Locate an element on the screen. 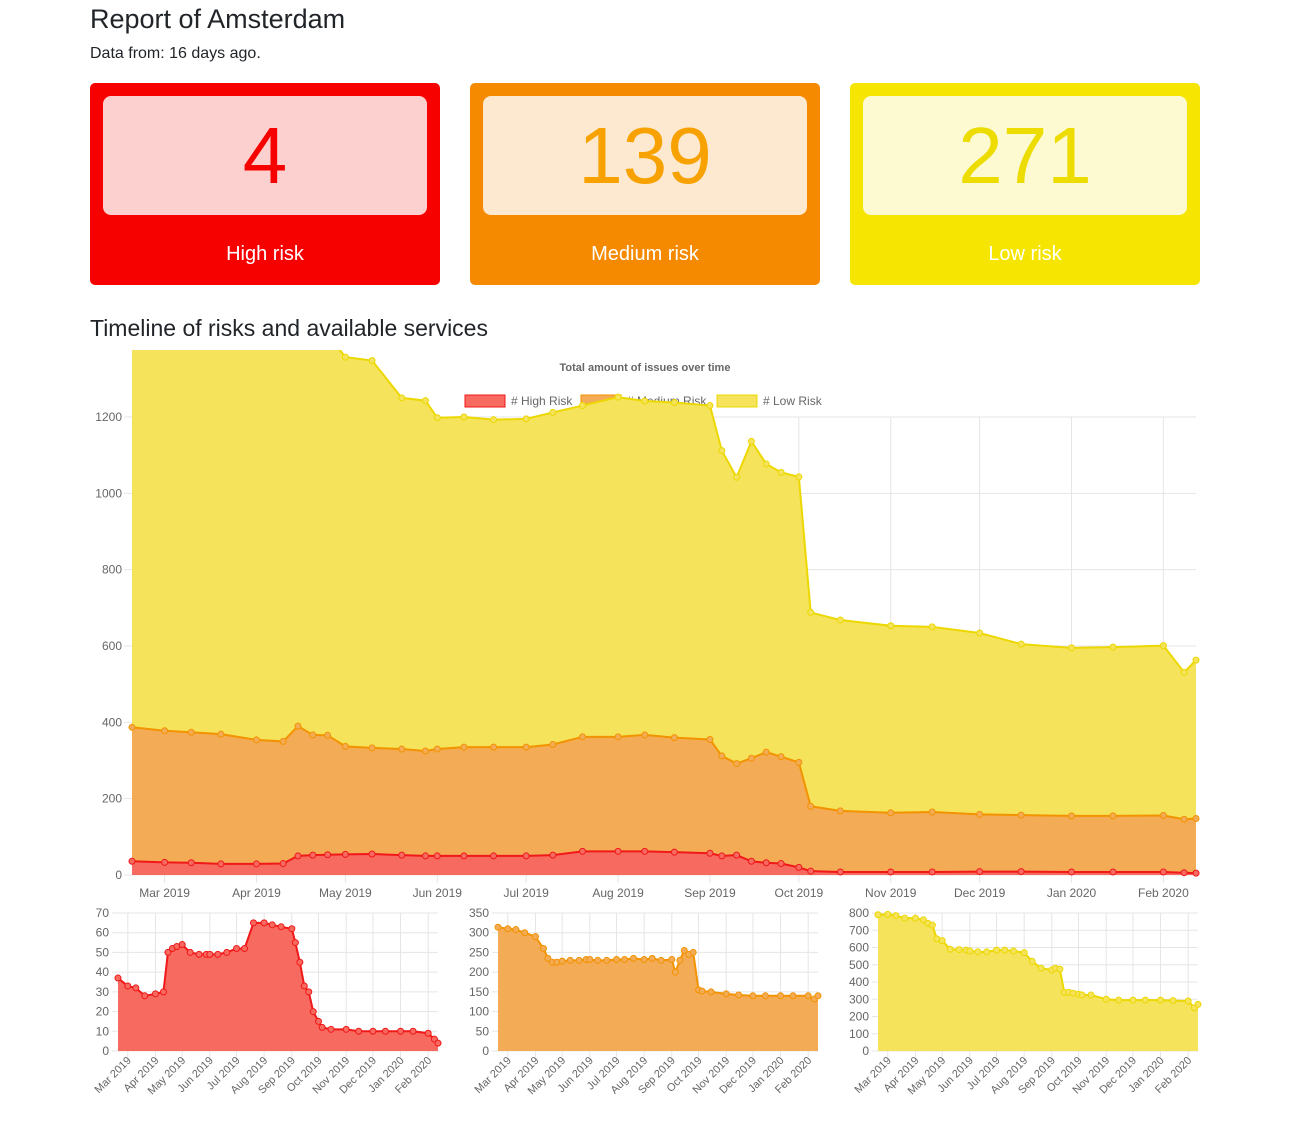 The width and height of the screenshot is (1290, 1127). y-tick-label: 30 is located at coordinates (103, 992).